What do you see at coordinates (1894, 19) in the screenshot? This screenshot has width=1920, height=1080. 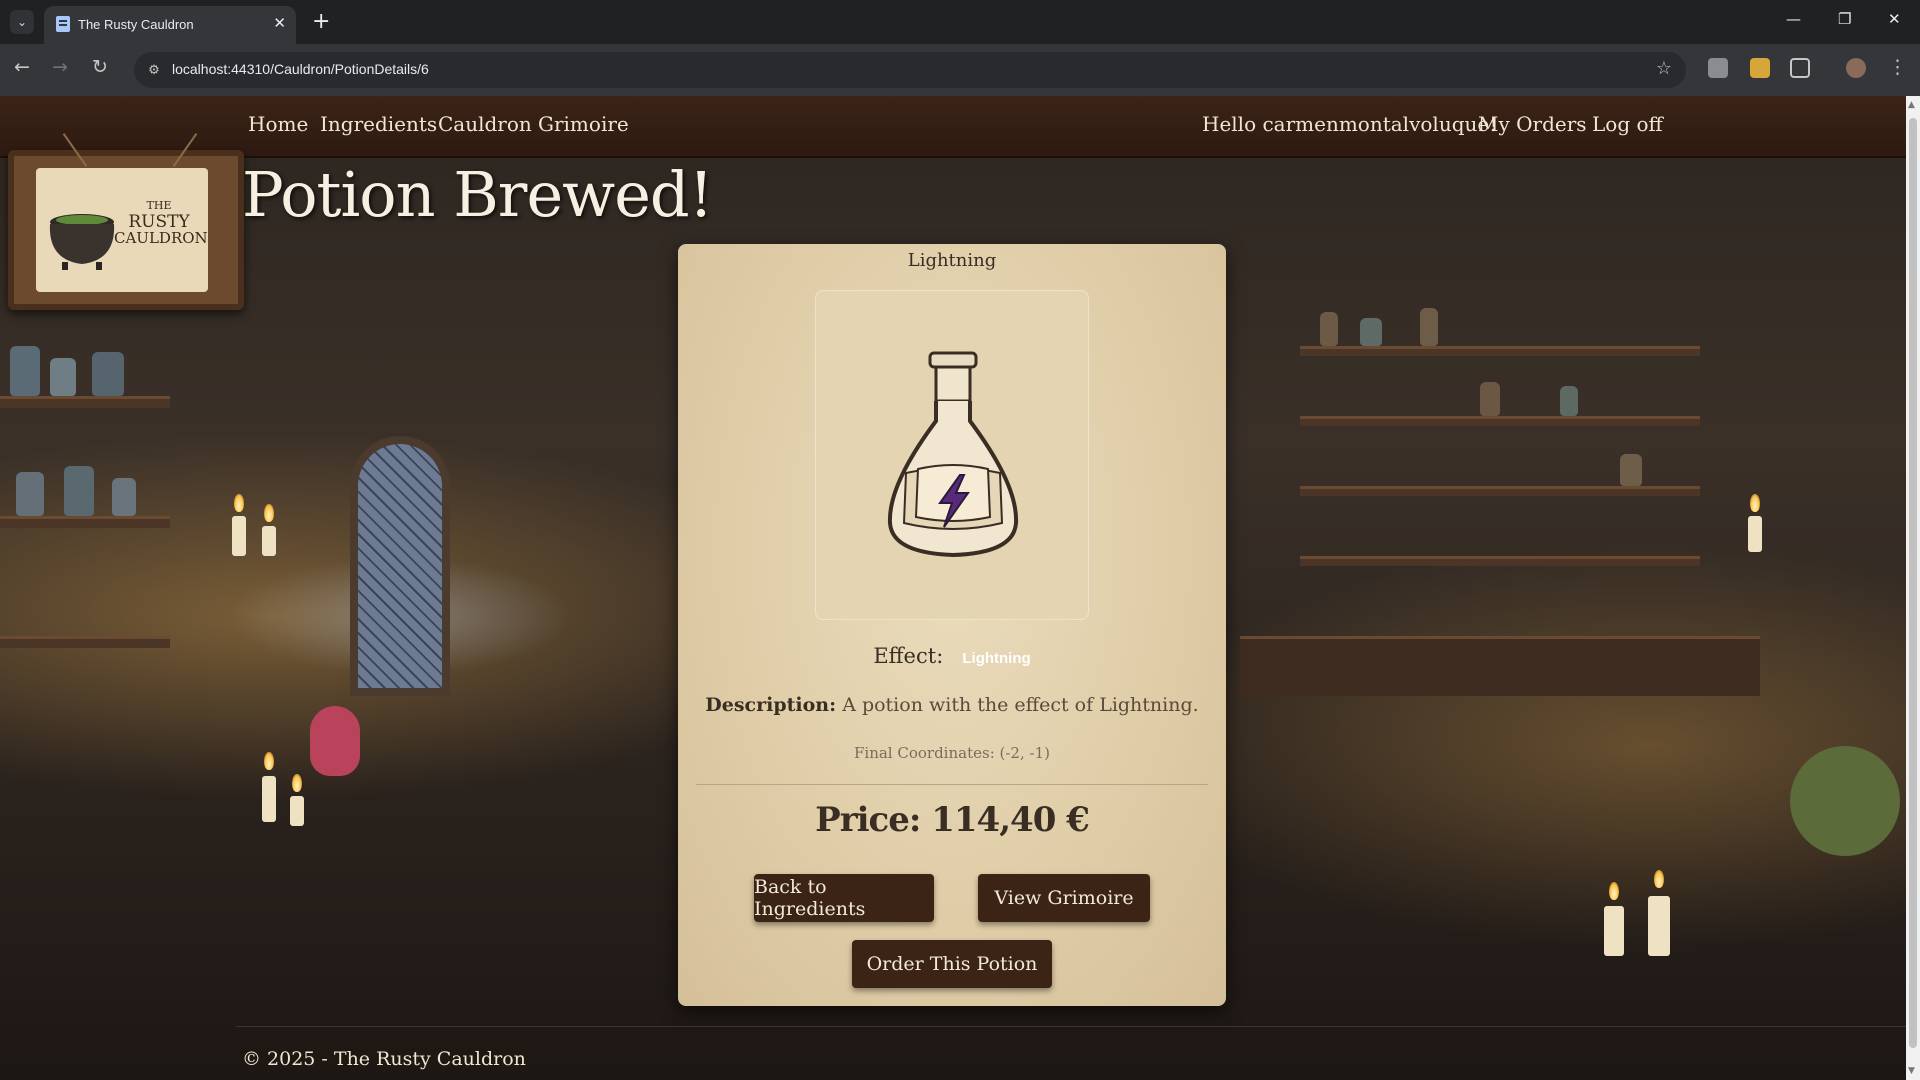 I see `window-close-icon: ✕` at bounding box center [1894, 19].